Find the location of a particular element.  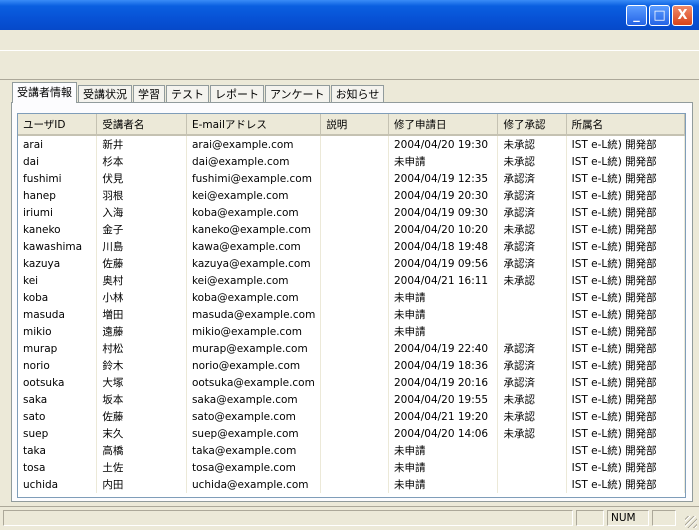

completion-date-cell: 2004/04/18 19:48 is located at coordinates (443, 246).